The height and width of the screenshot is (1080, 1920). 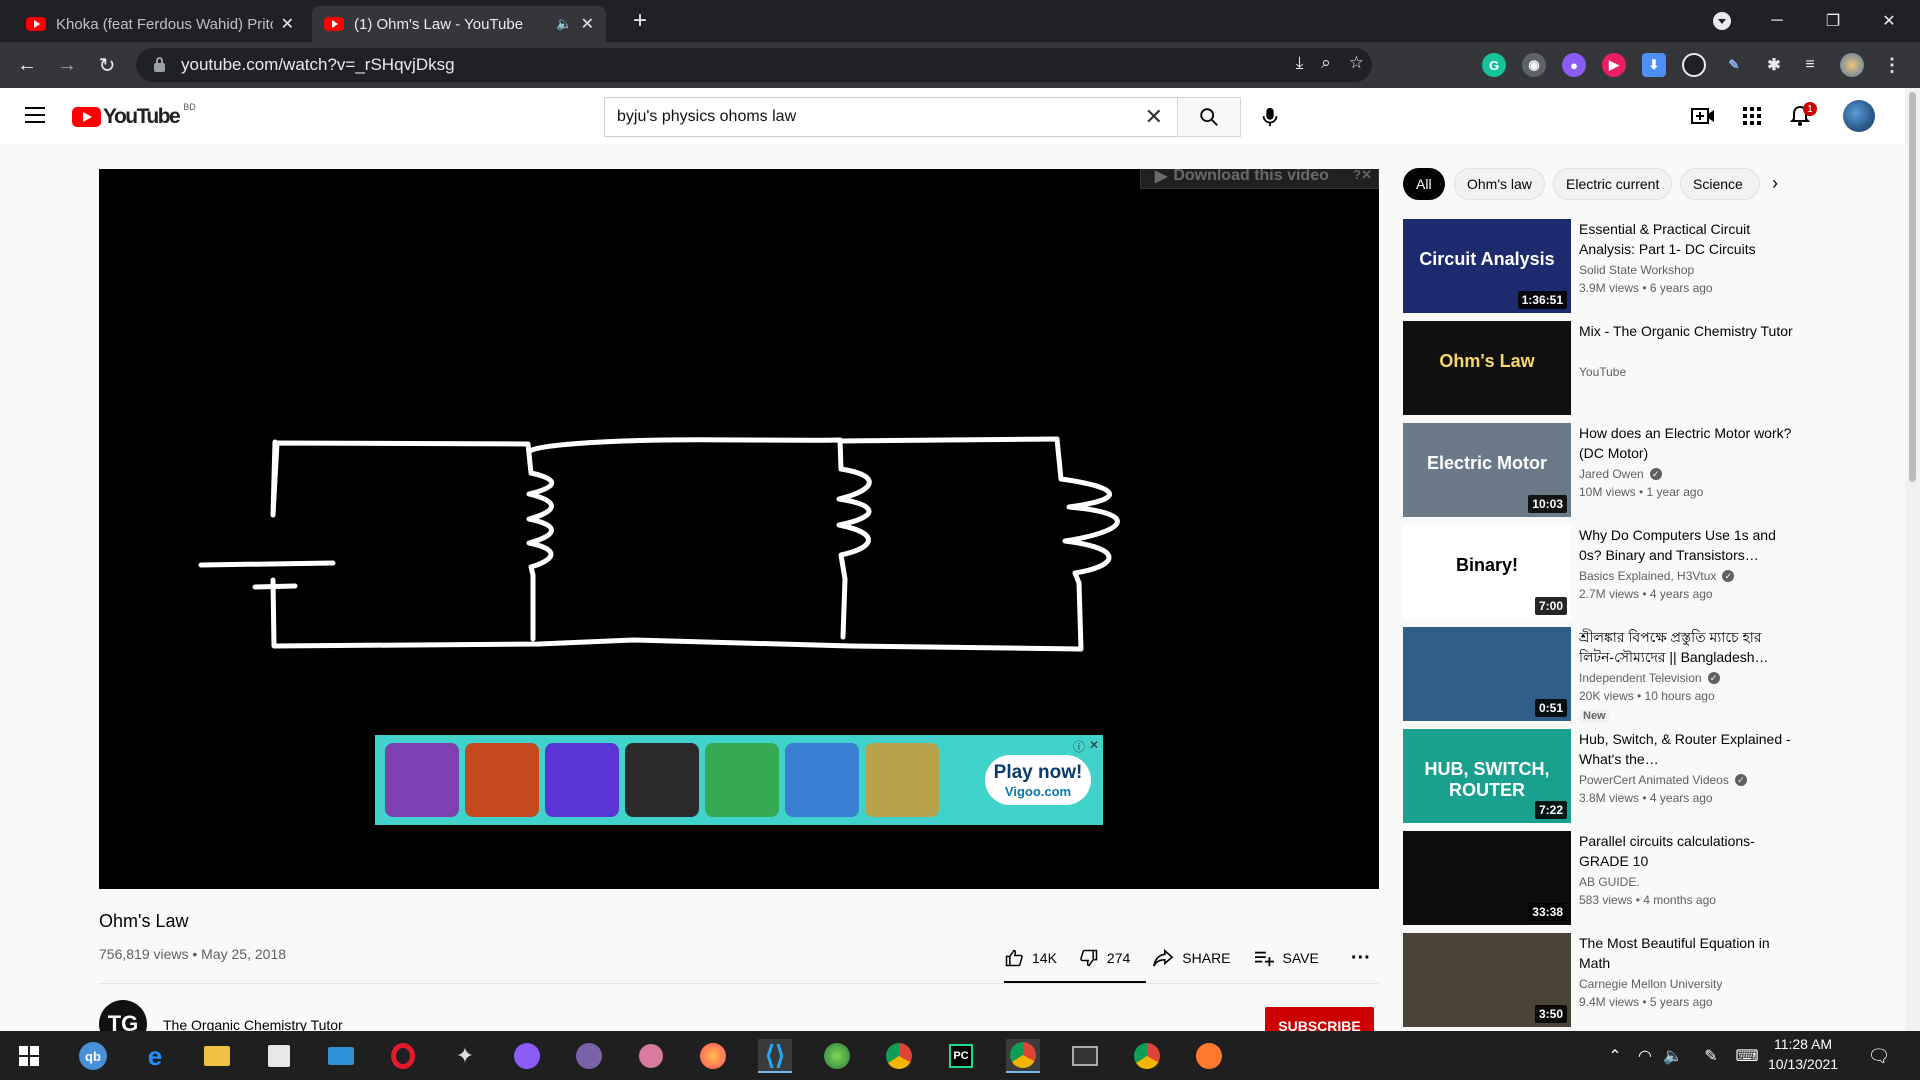 I want to click on recommendation-channel: Carnegie Mellon University, so click(x=1650, y=984).